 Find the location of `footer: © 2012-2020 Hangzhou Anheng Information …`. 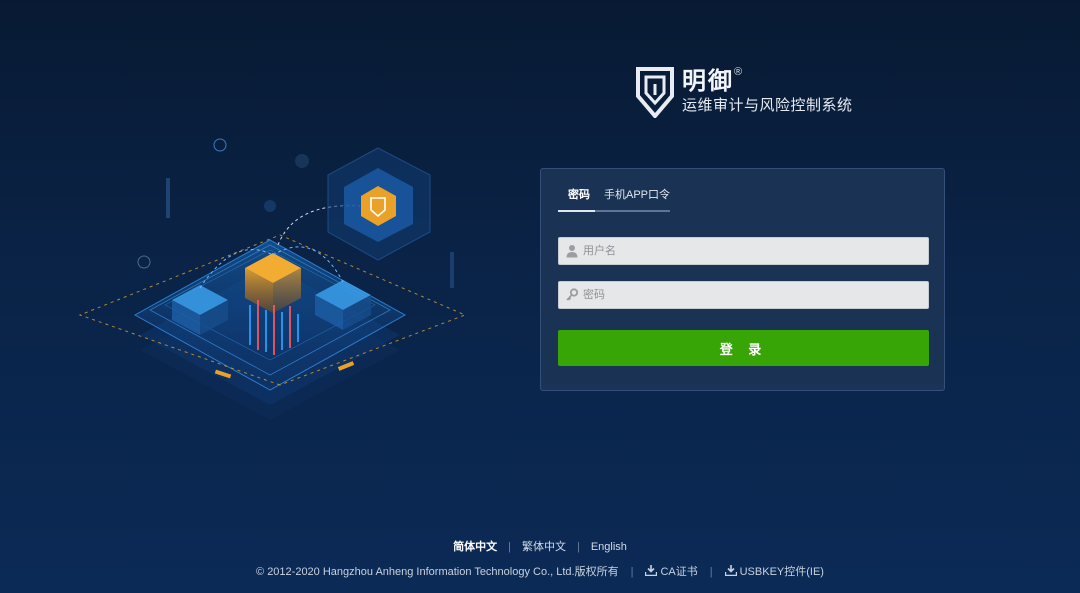

footer: © 2012-2020 Hangzhou Anheng Information … is located at coordinates (540, 572).